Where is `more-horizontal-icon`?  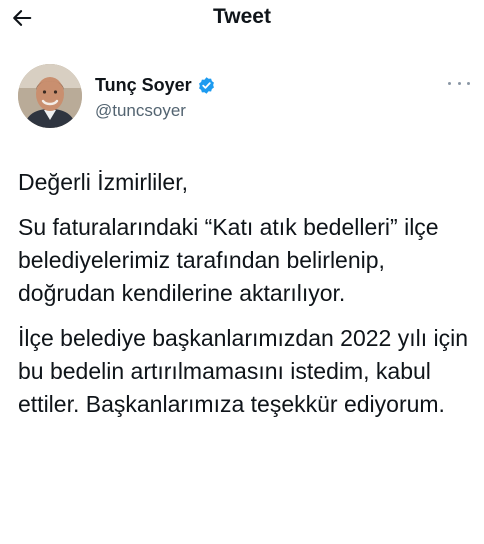
more-horizontal-icon is located at coordinates (449, 83).